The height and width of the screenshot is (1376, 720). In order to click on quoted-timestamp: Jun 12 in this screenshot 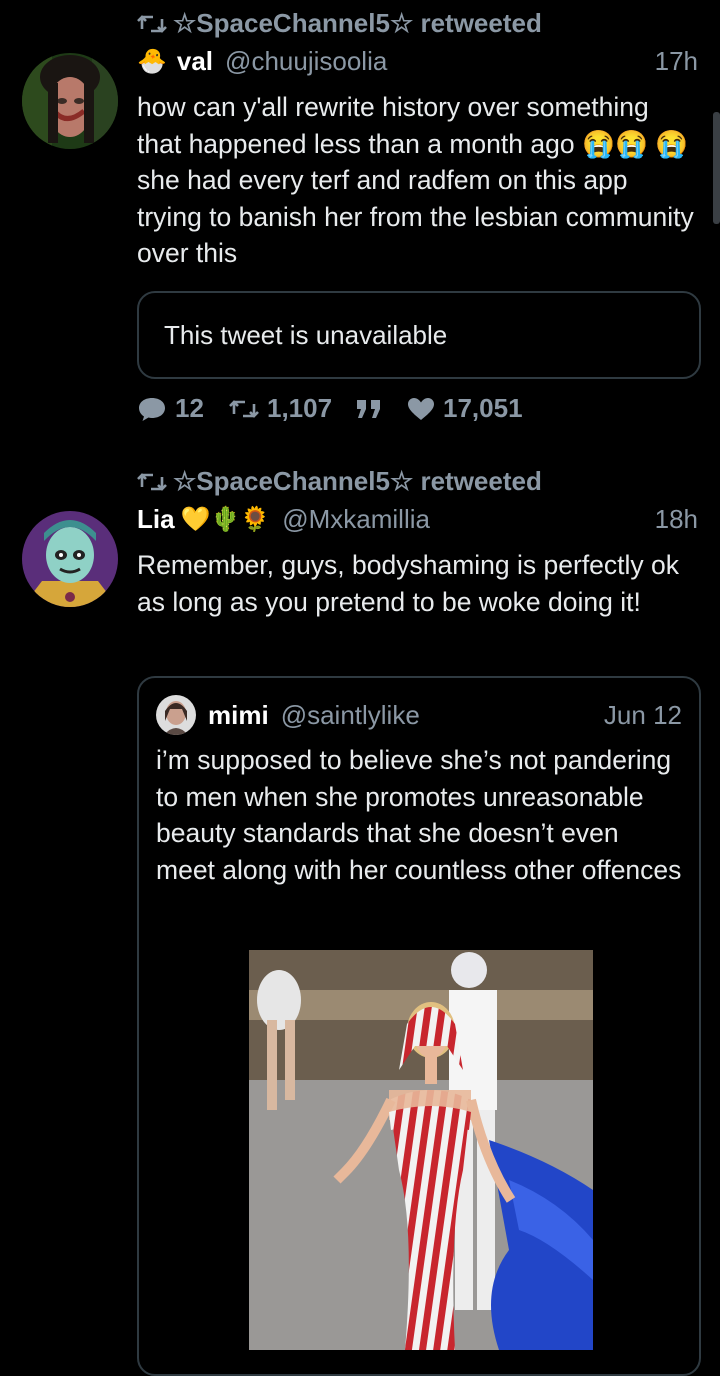, I will do `click(643, 715)`.